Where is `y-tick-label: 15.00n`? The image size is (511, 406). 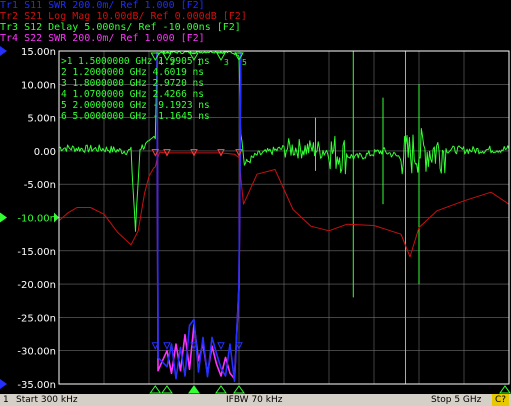
y-tick-label: 15.00n is located at coordinates (38, 52).